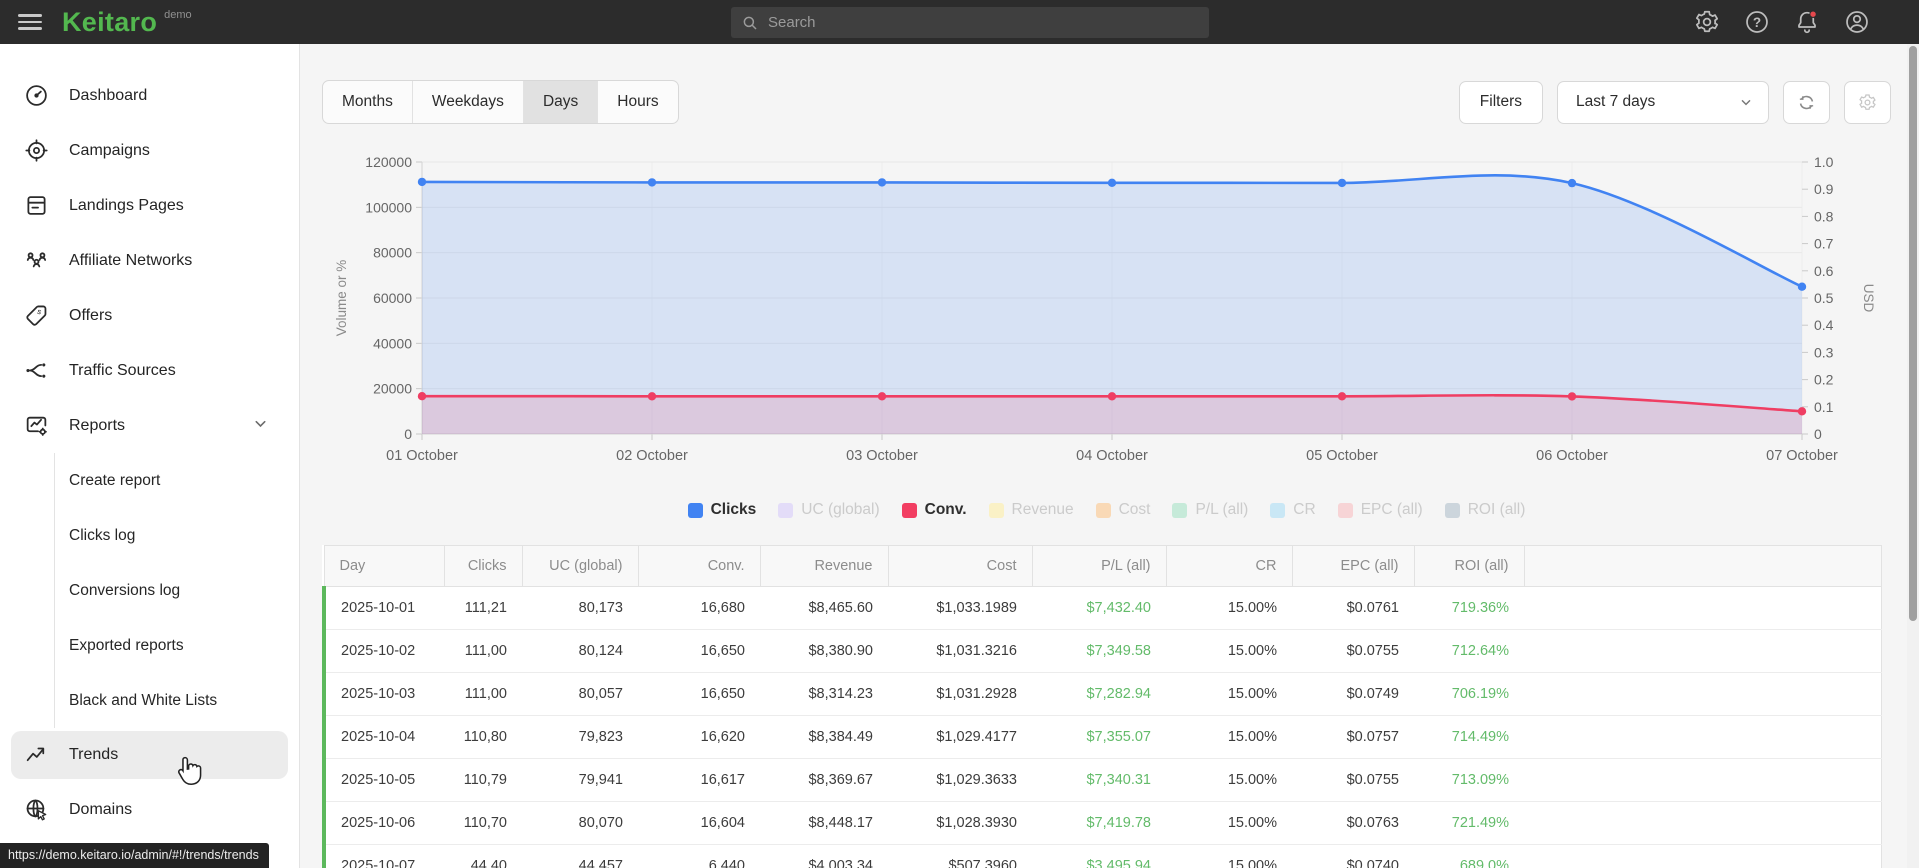 The image size is (1919, 868). I want to click on cell-roi-all: 714.49%, so click(1469, 737).